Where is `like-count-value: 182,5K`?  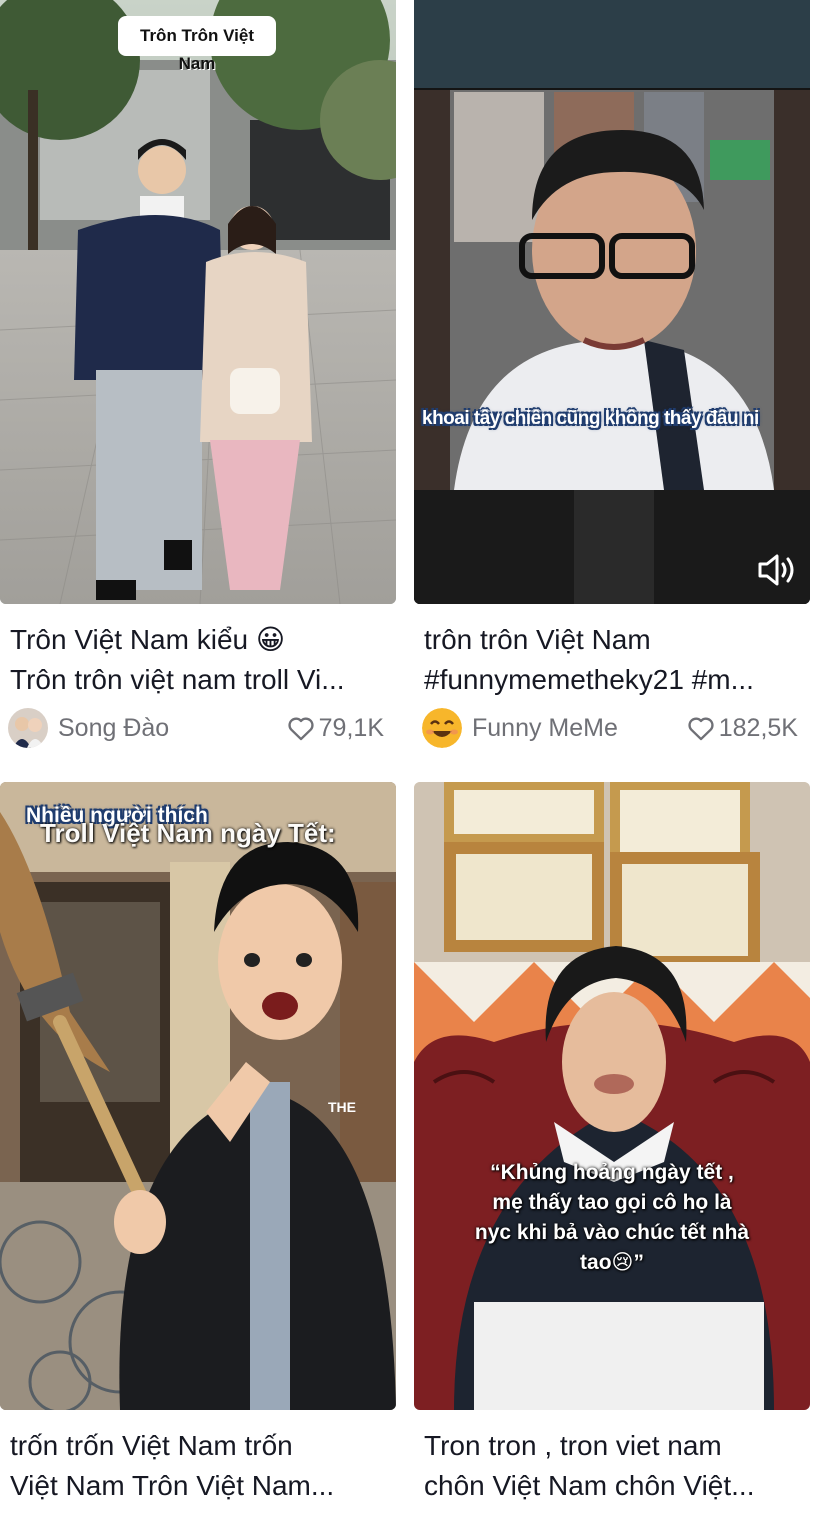 like-count-value: 182,5K is located at coordinates (758, 727).